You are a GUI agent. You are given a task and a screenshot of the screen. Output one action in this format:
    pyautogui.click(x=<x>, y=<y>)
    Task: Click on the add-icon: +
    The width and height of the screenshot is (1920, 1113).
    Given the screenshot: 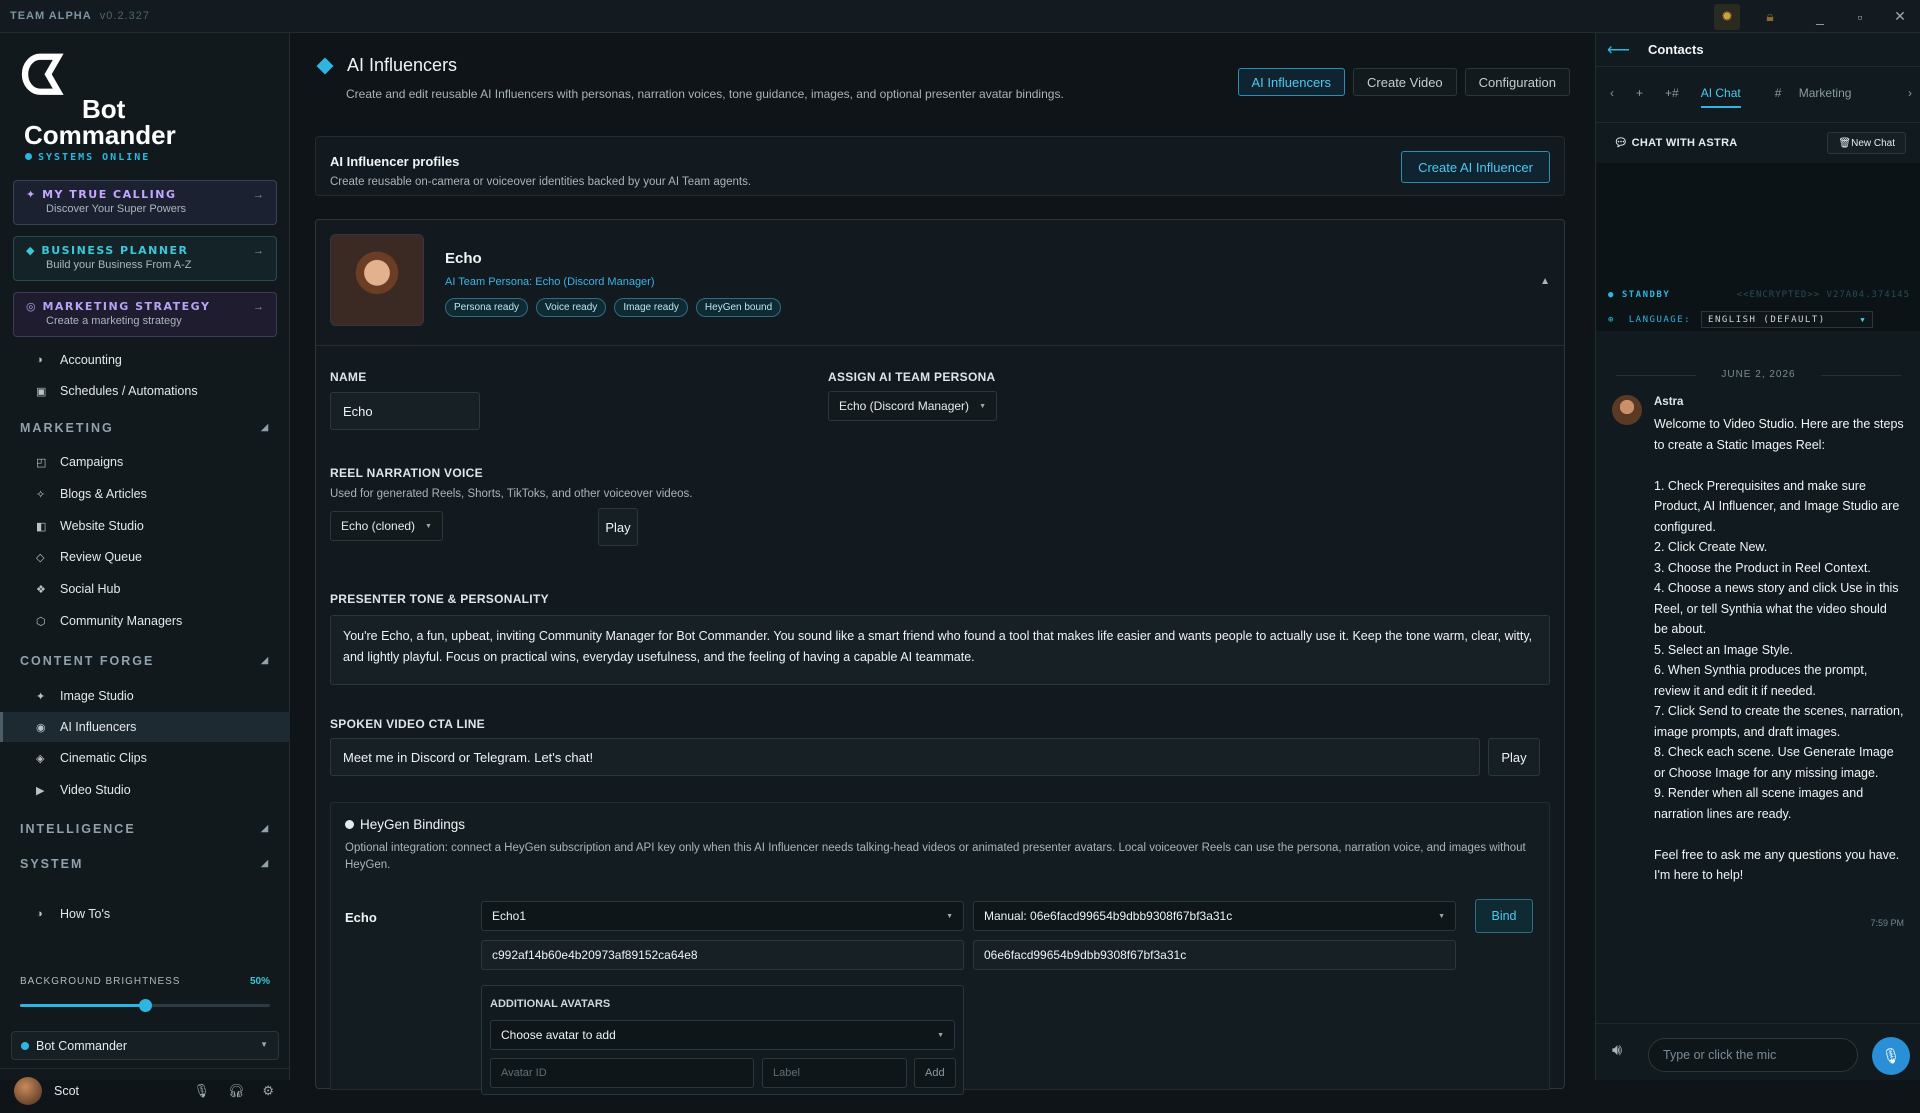 What is the action you would take?
    pyautogui.click(x=1639, y=93)
    